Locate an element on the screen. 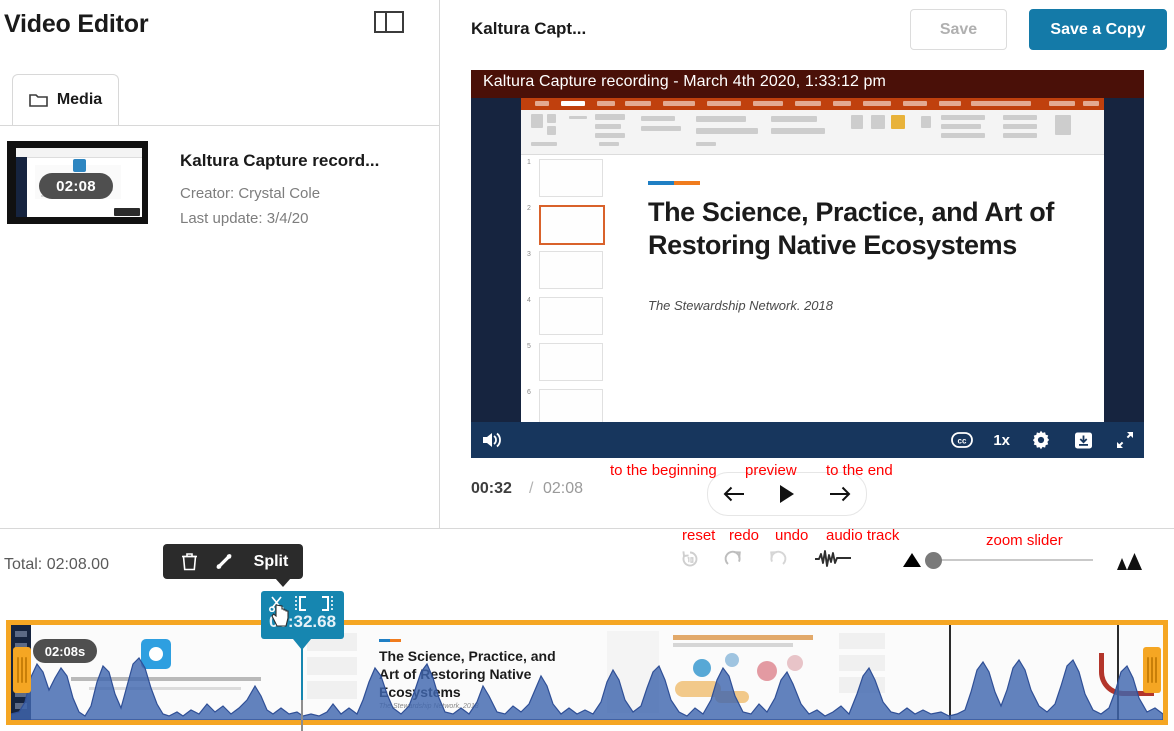 Image resolution: width=1174 pixels, height=731 pixels. desktop-left-rail is located at coordinates (496, 278).